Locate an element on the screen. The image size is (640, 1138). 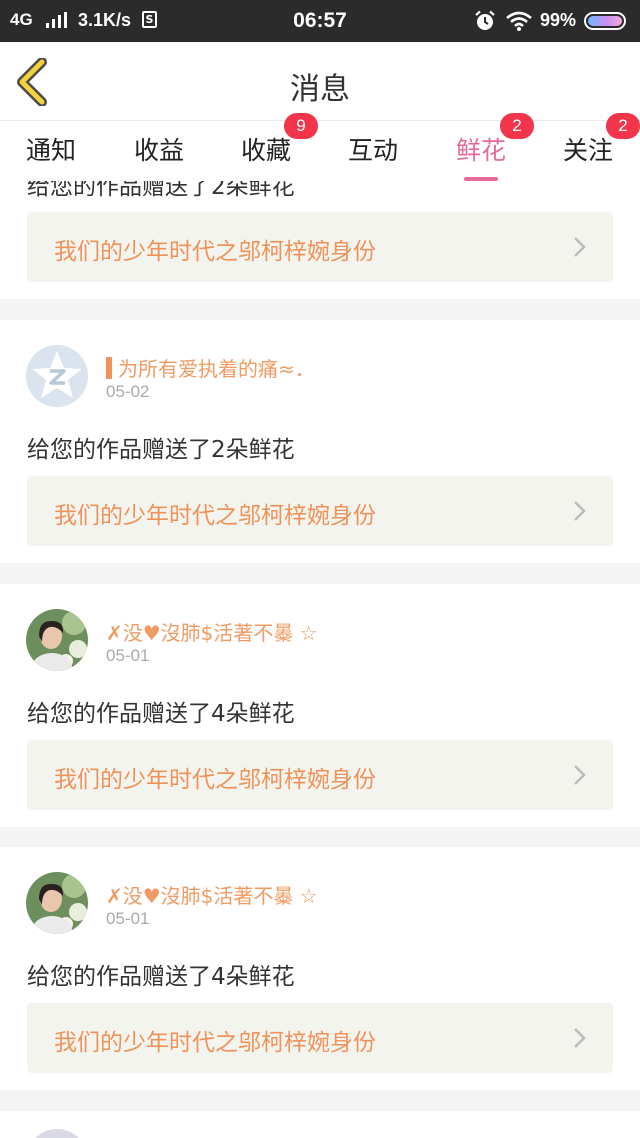
battery-icon is located at coordinates (605, 21).